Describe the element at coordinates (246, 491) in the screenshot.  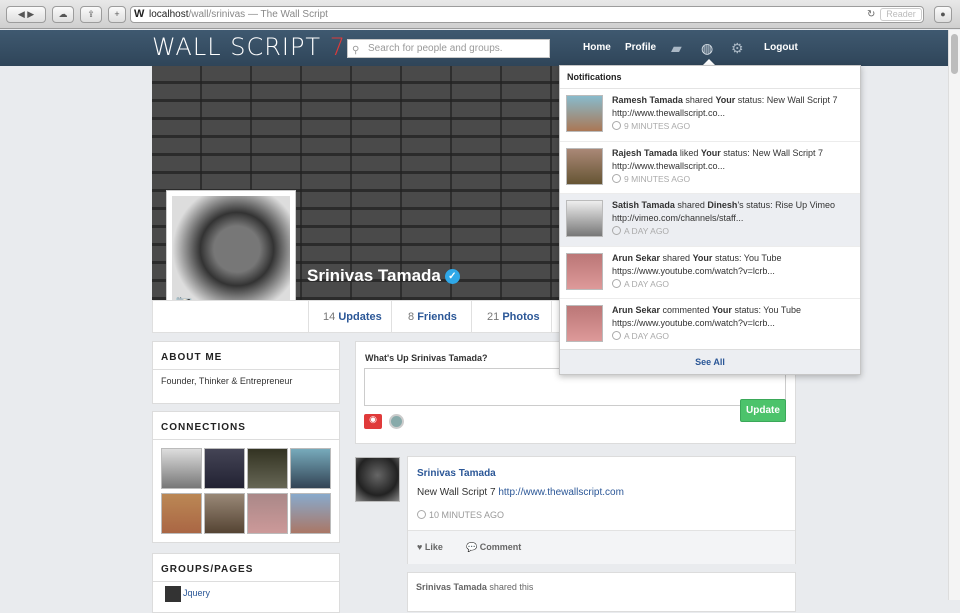
I see `connections-grid` at that location.